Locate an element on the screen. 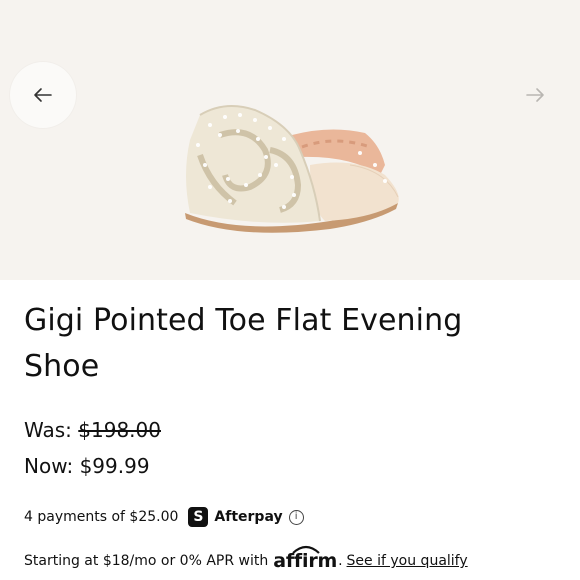 Image resolution: width=580 pixels, height=580 pixels. affirm-suffix: . is located at coordinates (340, 561).